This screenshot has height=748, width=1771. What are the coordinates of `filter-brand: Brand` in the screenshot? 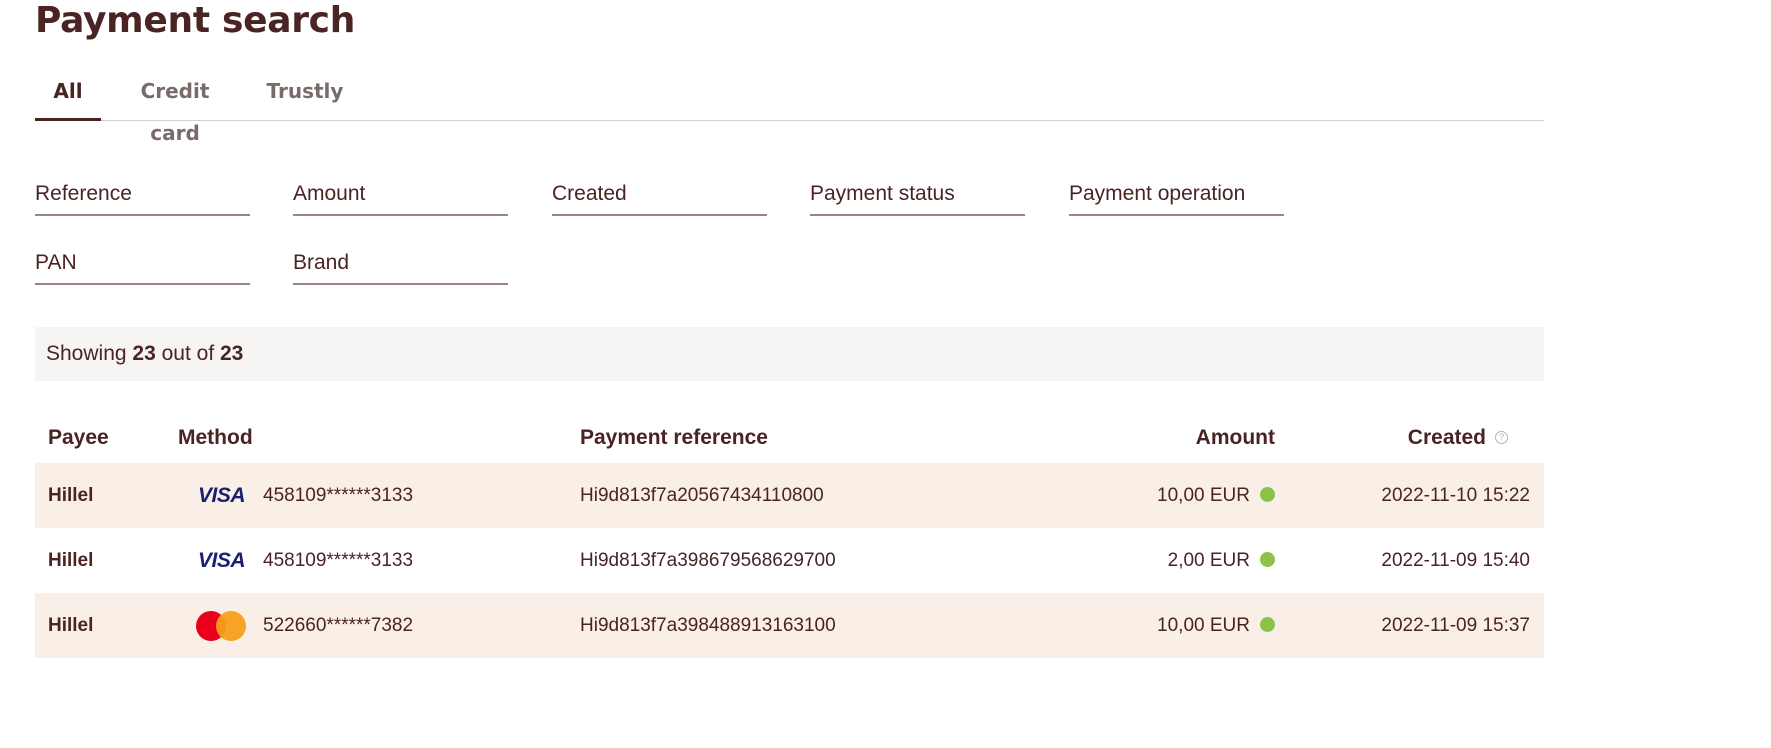 It's located at (400, 267).